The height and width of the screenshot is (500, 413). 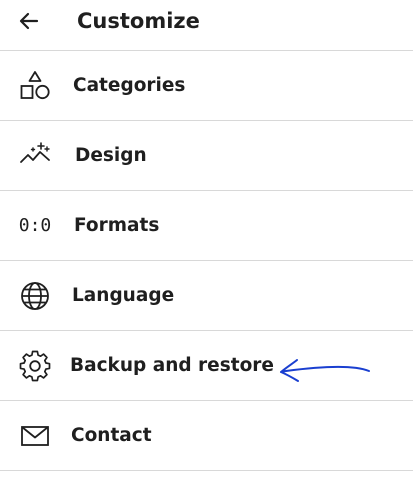 What do you see at coordinates (35, 156) in the screenshot?
I see `magic-wand-icon` at bounding box center [35, 156].